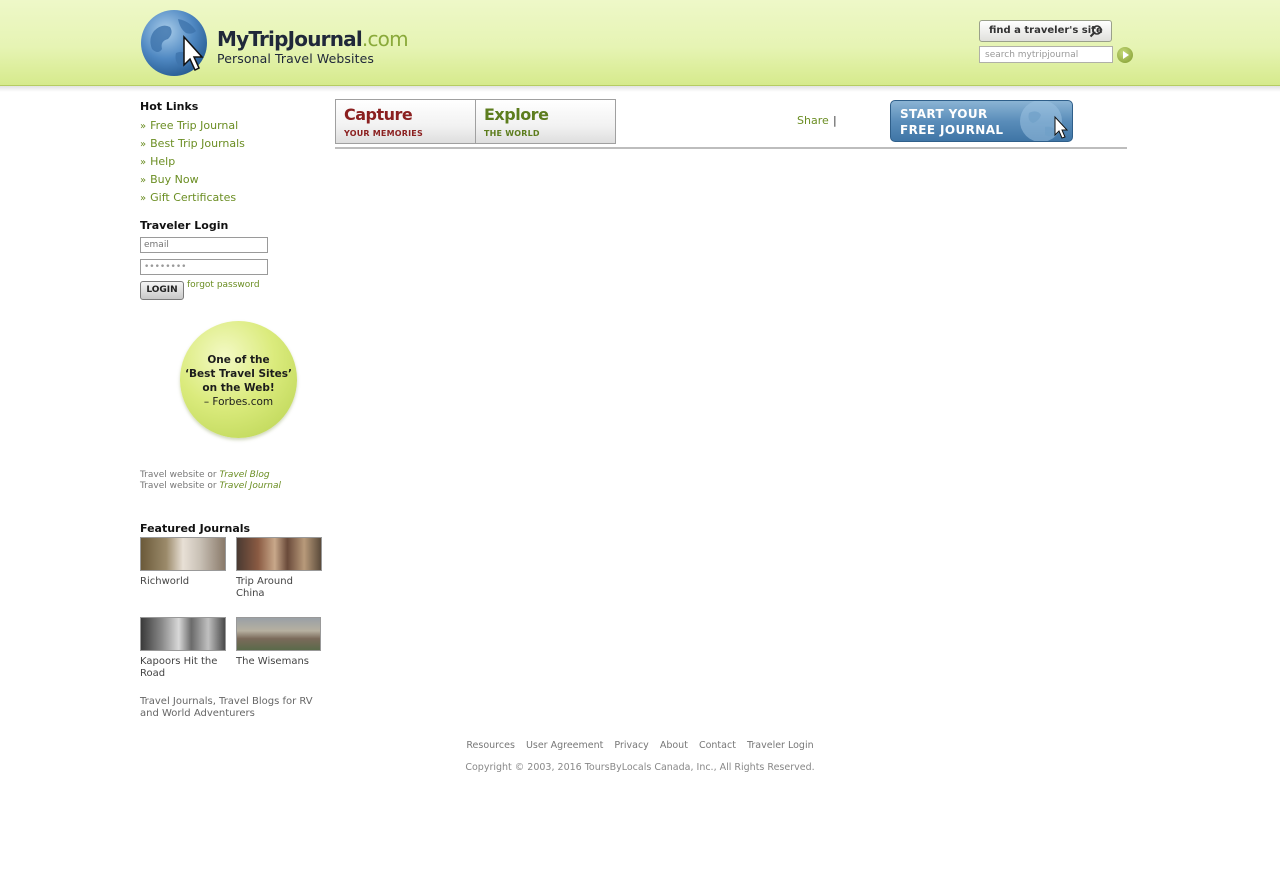 This screenshot has height=880, width=1280. What do you see at coordinates (278, 634) in the screenshot?
I see `featured-thumb-wisemans` at bounding box center [278, 634].